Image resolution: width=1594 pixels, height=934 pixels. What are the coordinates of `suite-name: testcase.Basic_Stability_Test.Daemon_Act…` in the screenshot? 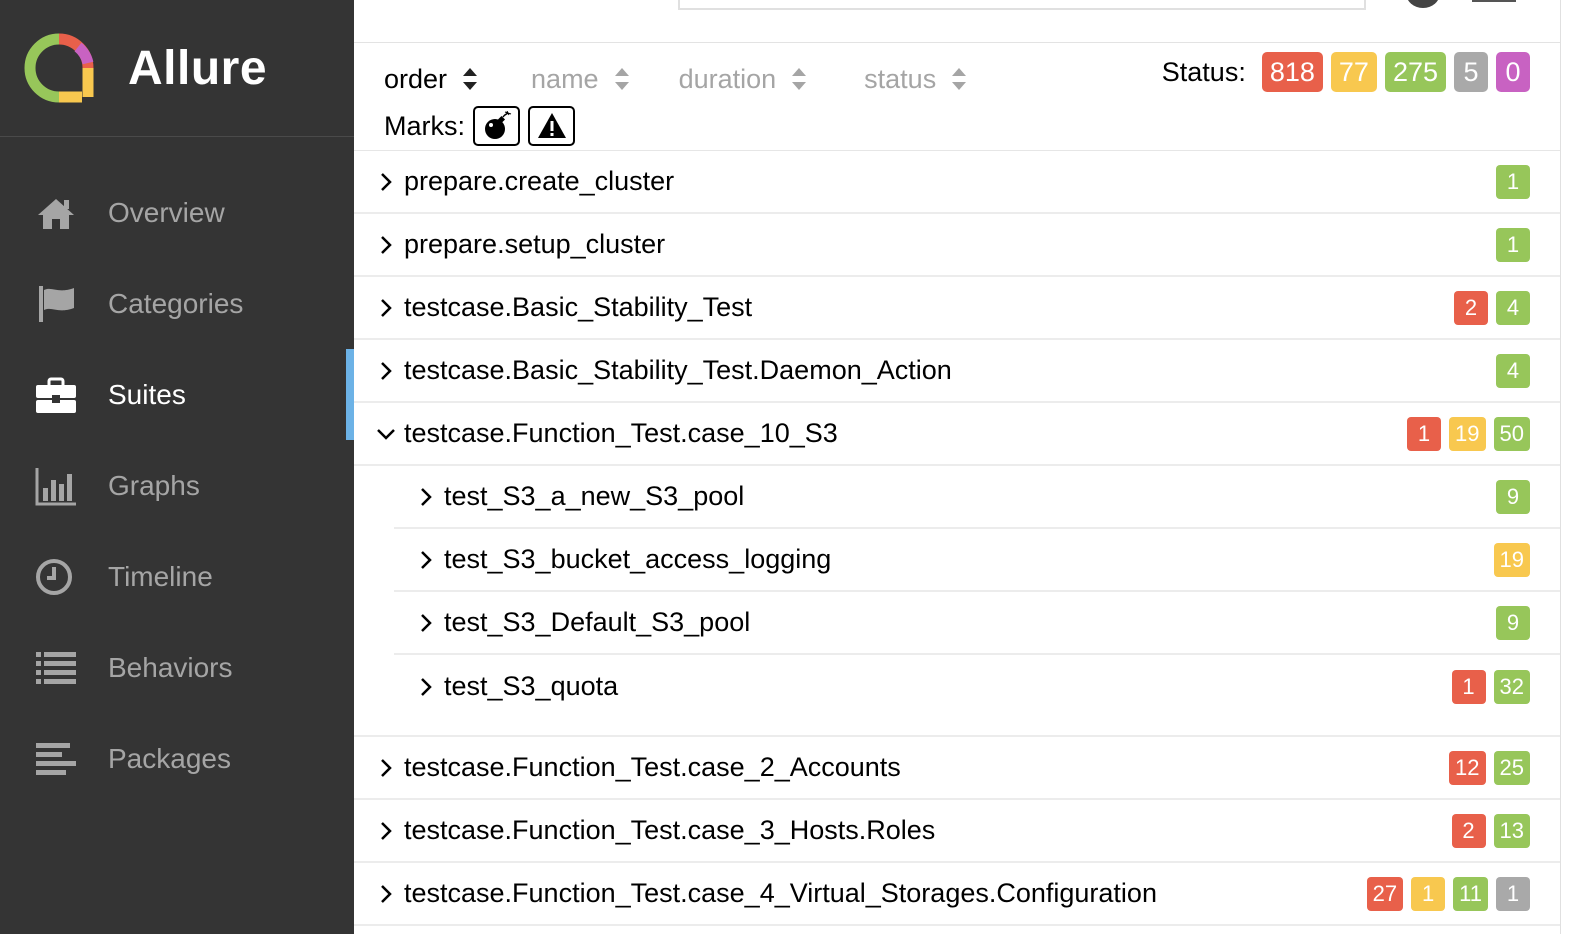 It's located at (678, 370).